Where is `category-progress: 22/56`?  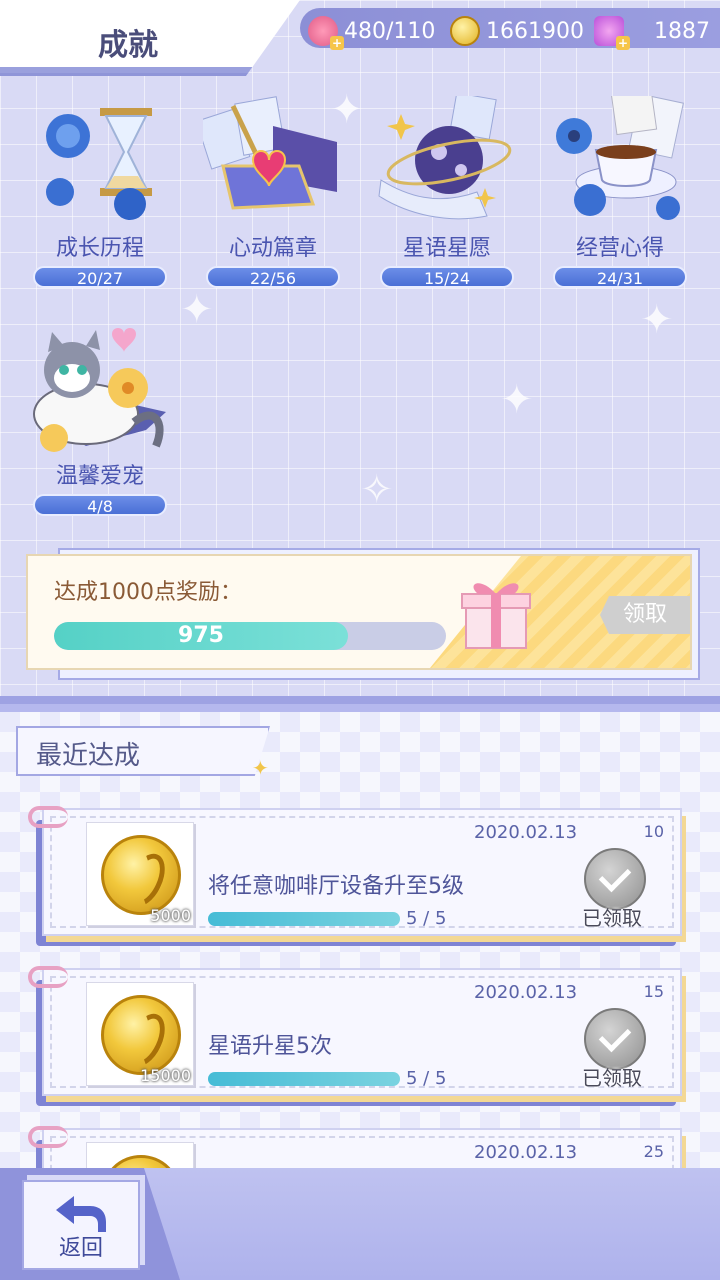 category-progress: 22/56 is located at coordinates (273, 277).